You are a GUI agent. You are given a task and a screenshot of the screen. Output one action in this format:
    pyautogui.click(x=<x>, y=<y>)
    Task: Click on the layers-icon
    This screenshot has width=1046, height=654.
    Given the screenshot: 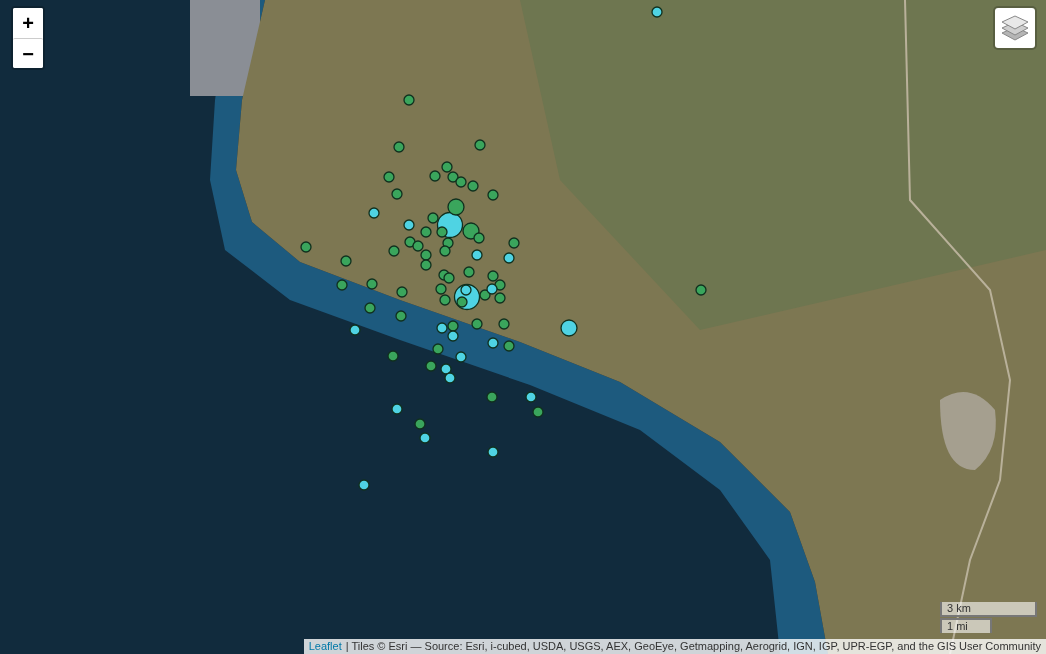 What is the action you would take?
    pyautogui.click(x=1015, y=28)
    